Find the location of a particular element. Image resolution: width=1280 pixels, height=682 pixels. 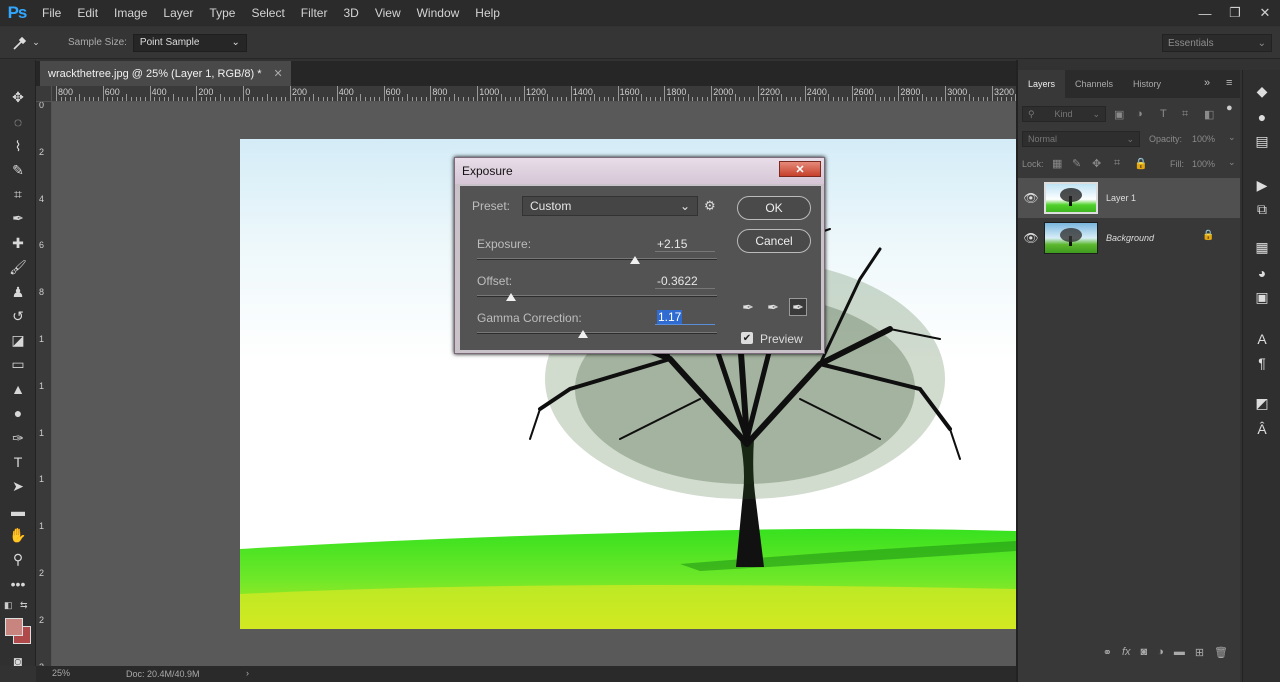

brush-tool-icon: 🖌 is located at coordinates (18, 267).